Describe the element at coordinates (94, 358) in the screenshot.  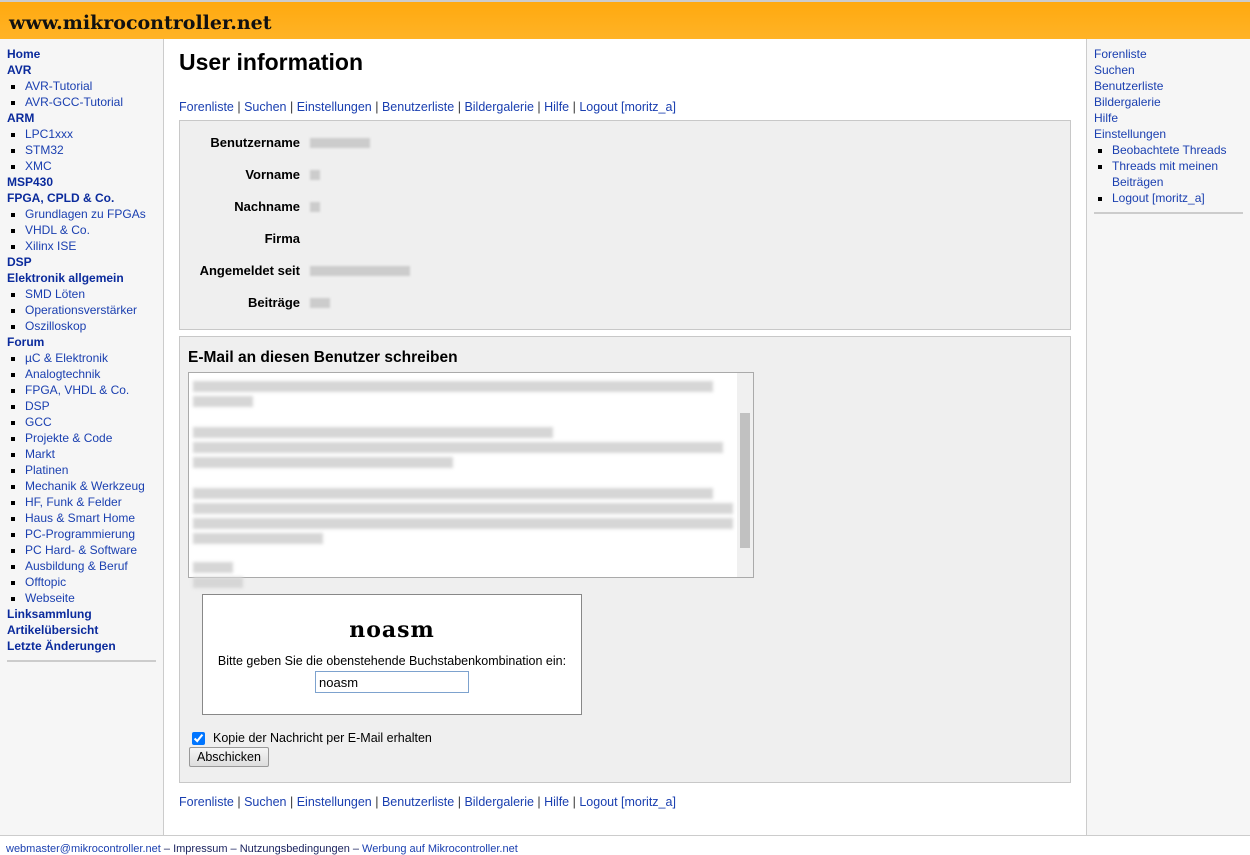
I see `nav-link: µC & Elektronik` at that location.